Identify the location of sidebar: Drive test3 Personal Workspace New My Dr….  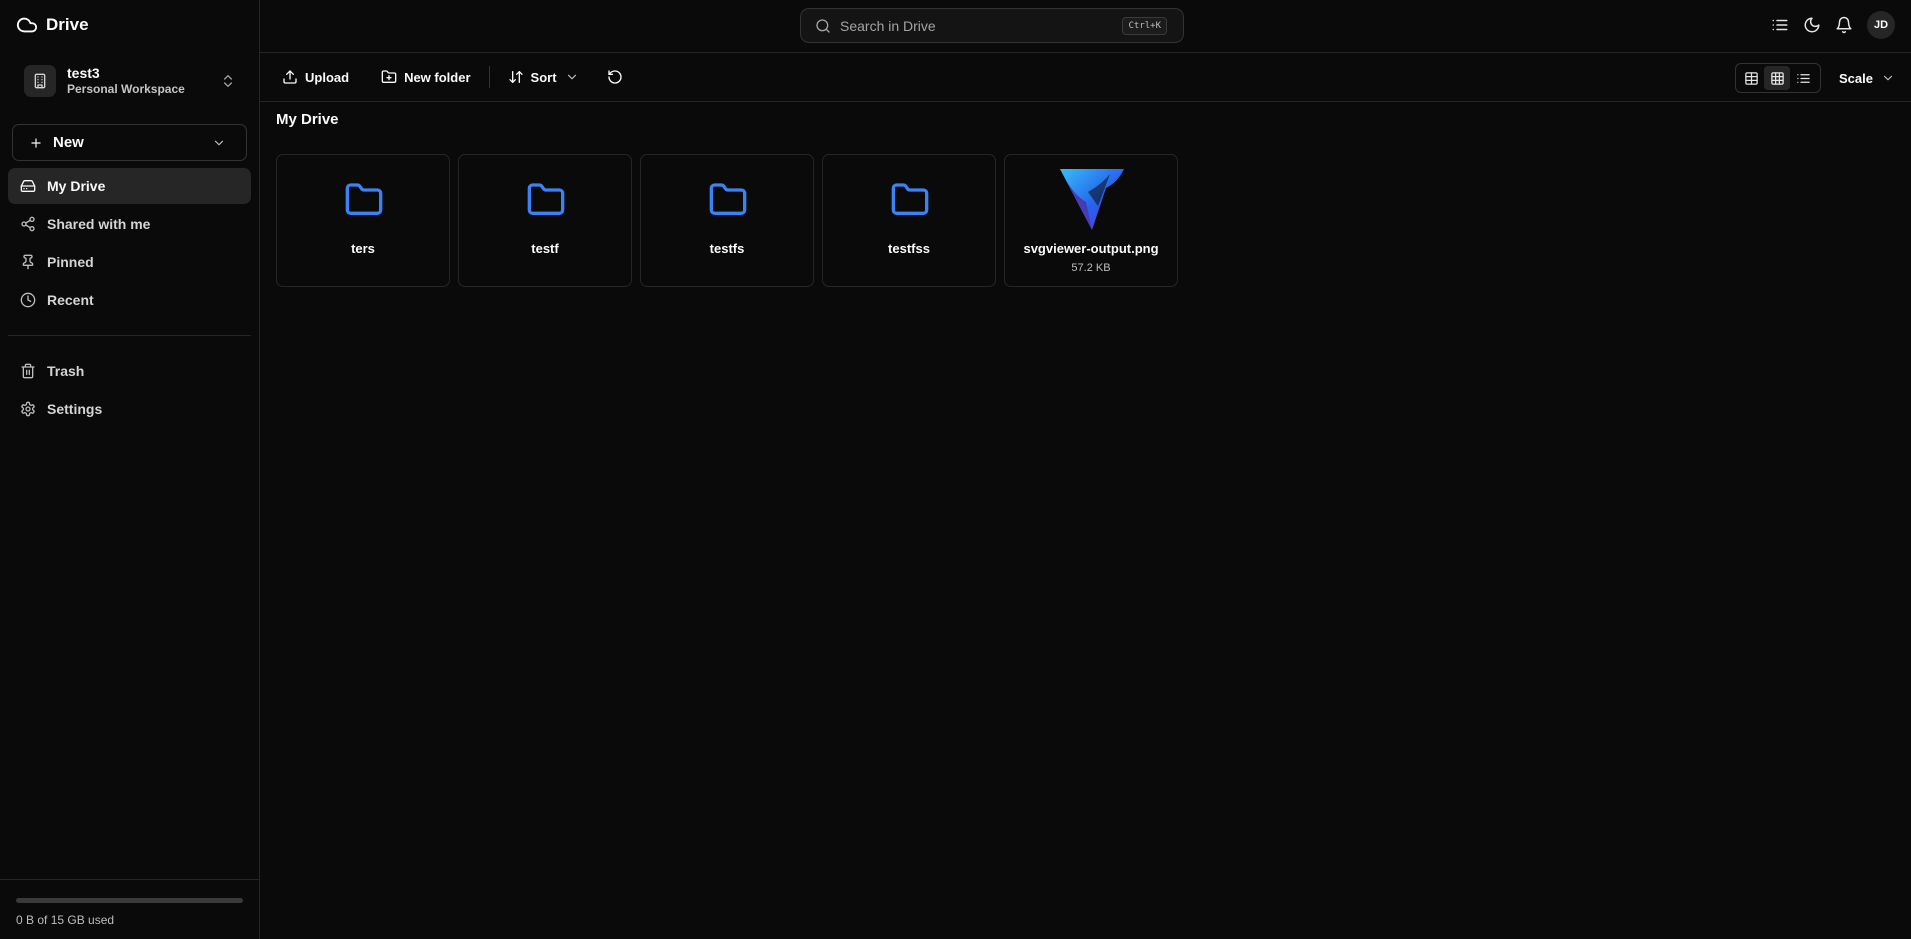
(130, 469).